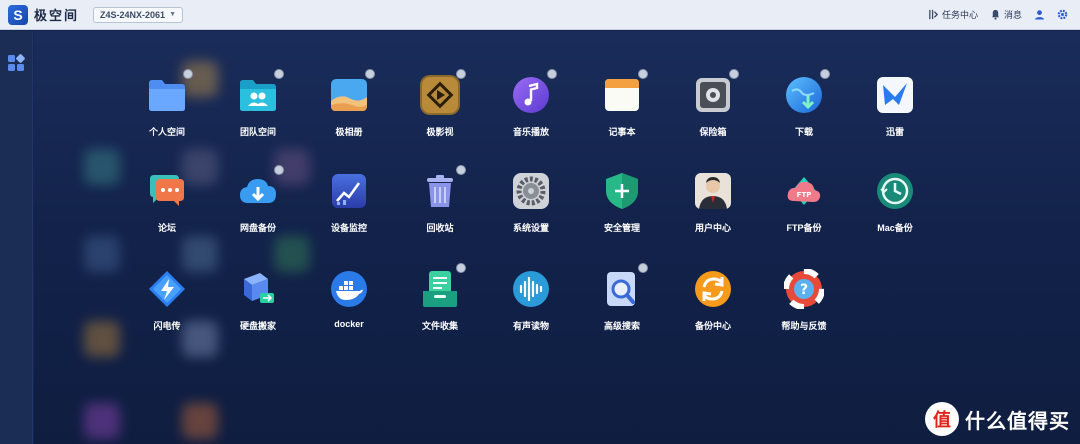 The height and width of the screenshot is (444, 1080). What do you see at coordinates (807, 92) in the screenshot?
I see `download-icon` at bounding box center [807, 92].